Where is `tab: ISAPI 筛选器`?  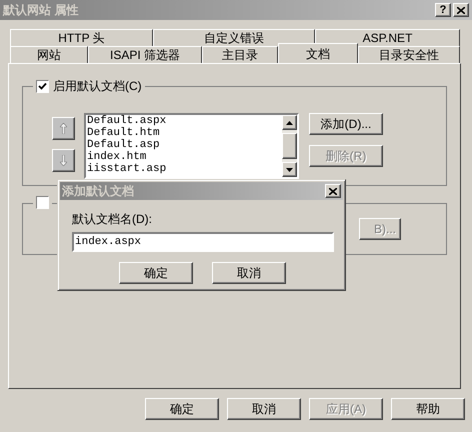 tab: ISAPI 筛选器 is located at coordinates (145, 54).